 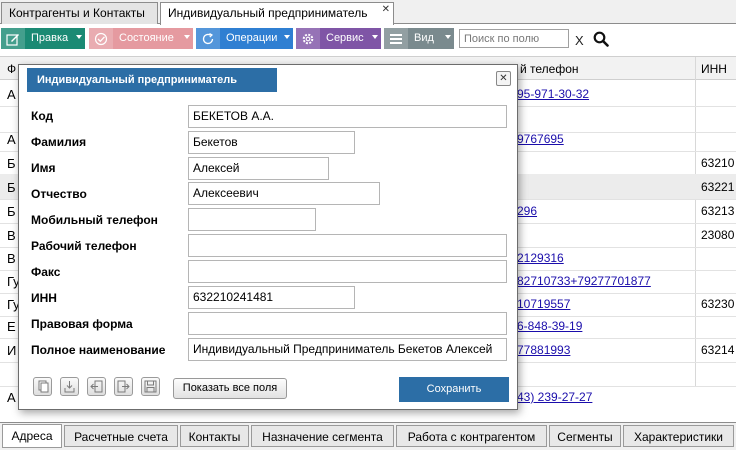 I want to click on tab-label: Расчетные счета, so click(x=121, y=437).